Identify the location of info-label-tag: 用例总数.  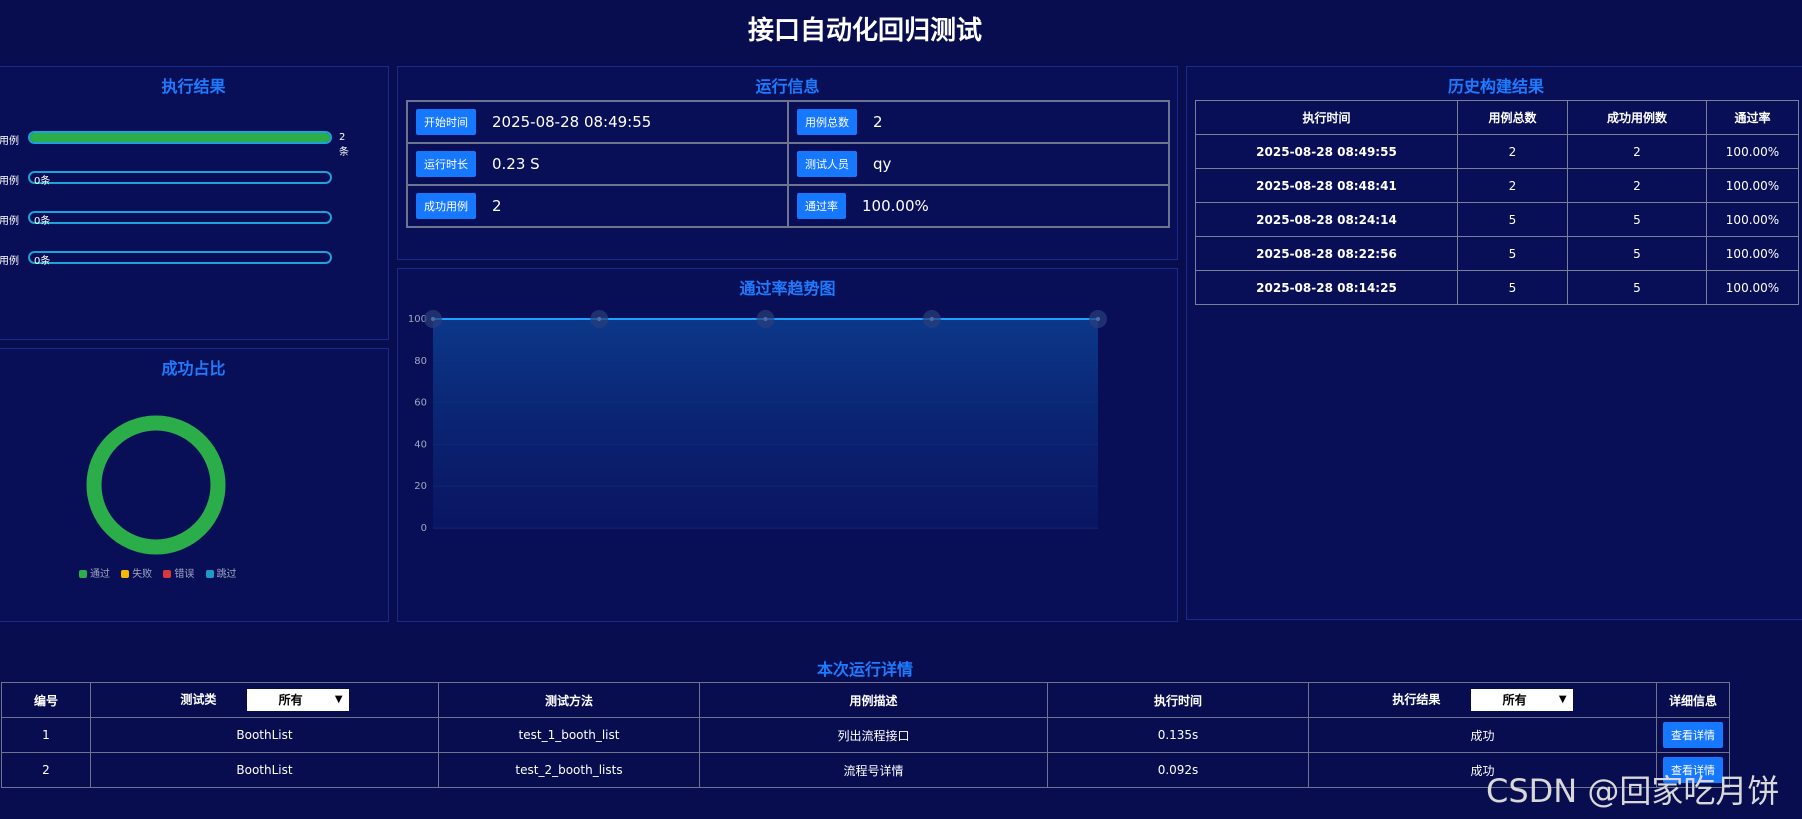
(827, 122).